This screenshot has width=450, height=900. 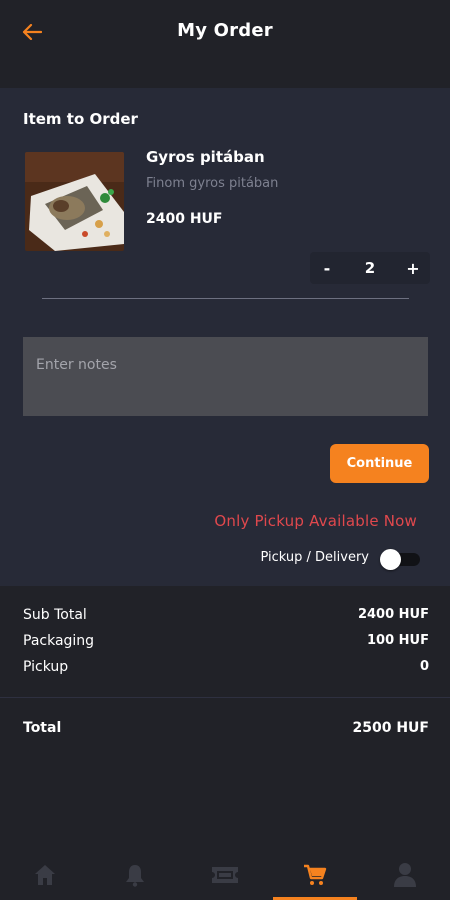 I want to click on ticket-icon, so click(x=225, y=875).